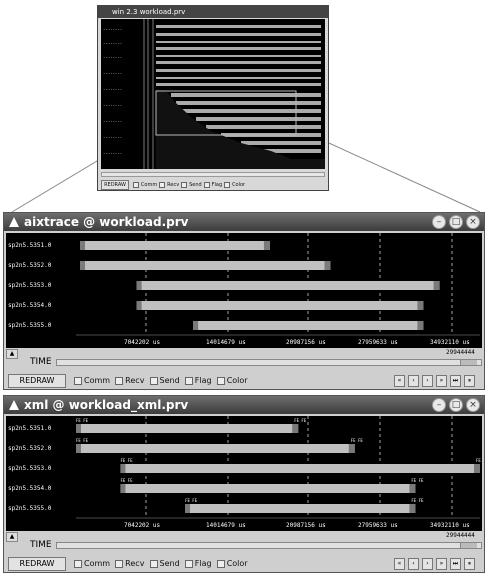  What do you see at coordinates (244, 405) in the screenshot?
I see `xml-titlebar: xml @ workload_xml.prv – □ ×` at bounding box center [244, 405].